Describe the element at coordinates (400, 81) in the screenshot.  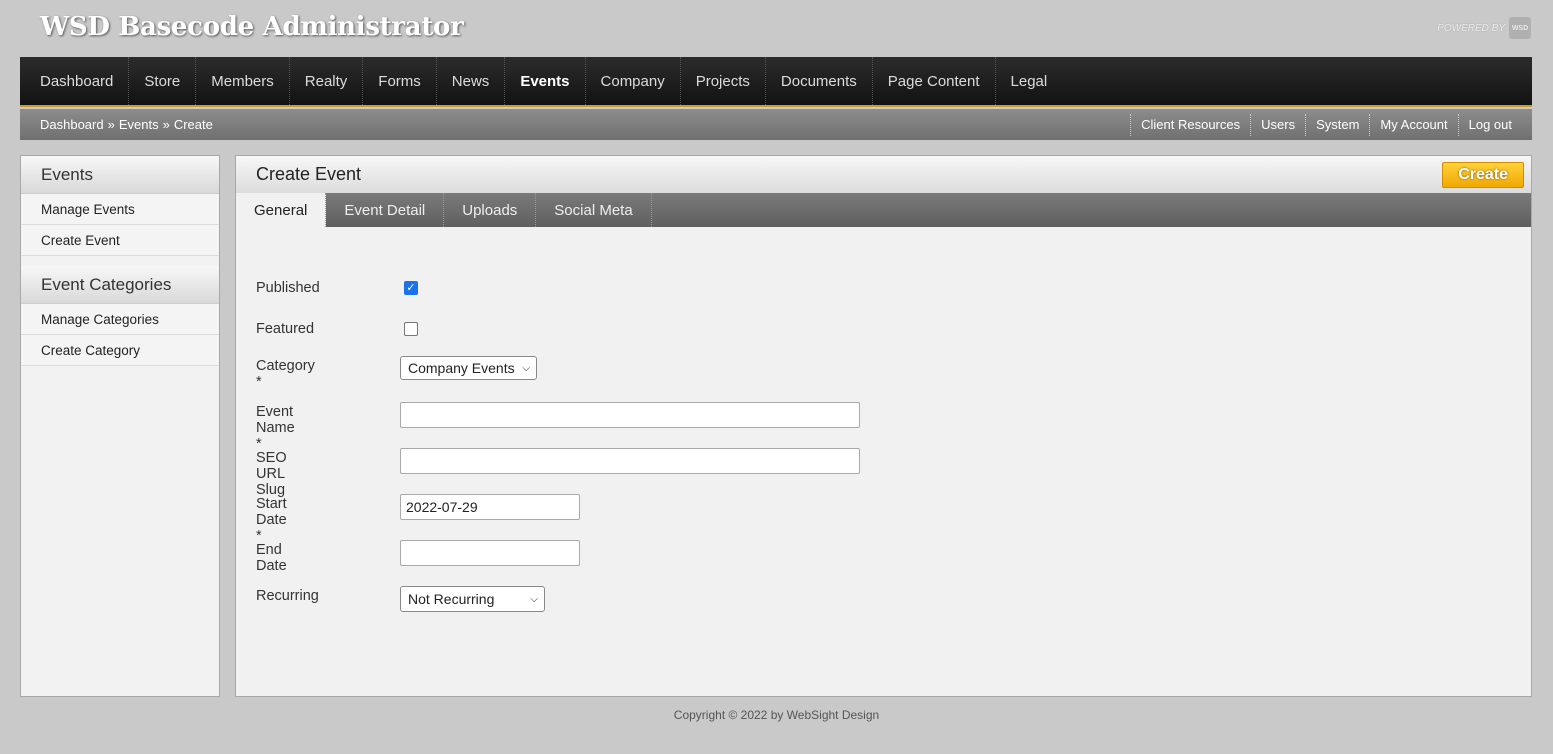
I see `nav-item-forms: Forms` at that location.